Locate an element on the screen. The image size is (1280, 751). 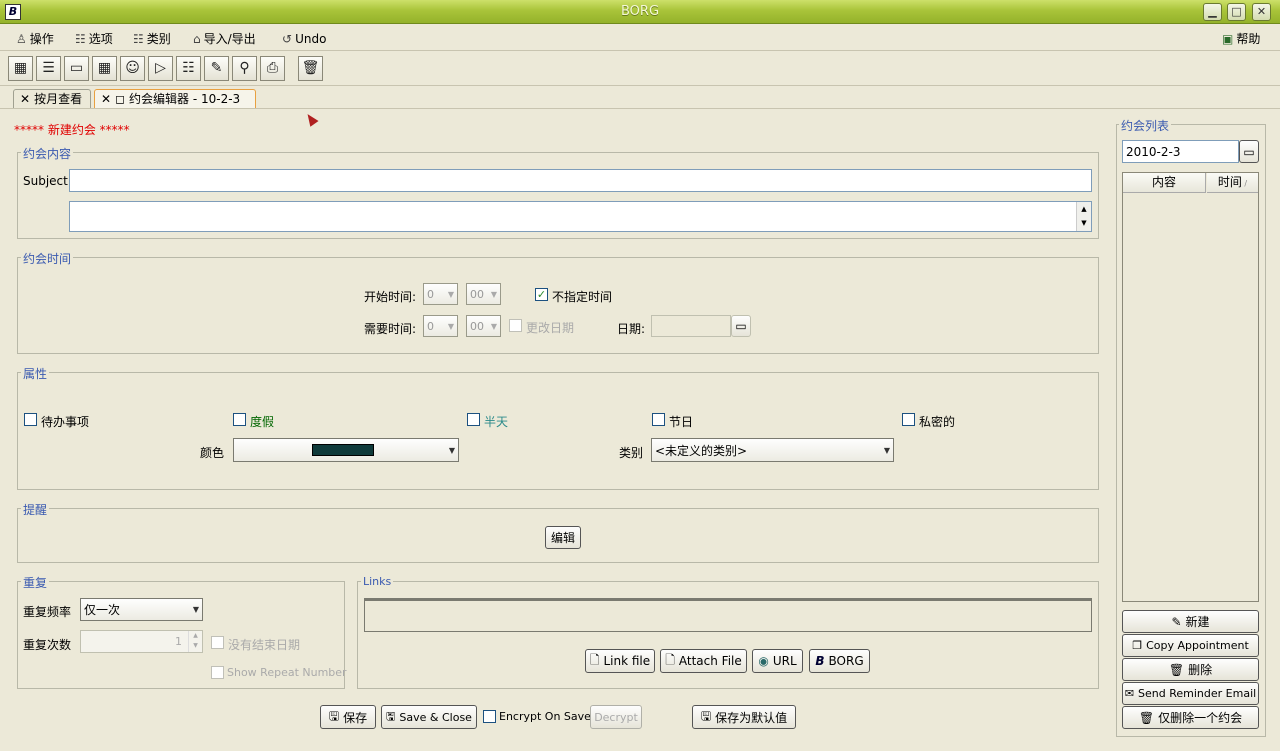
private-checkbox is located at coordinates (908, 419).